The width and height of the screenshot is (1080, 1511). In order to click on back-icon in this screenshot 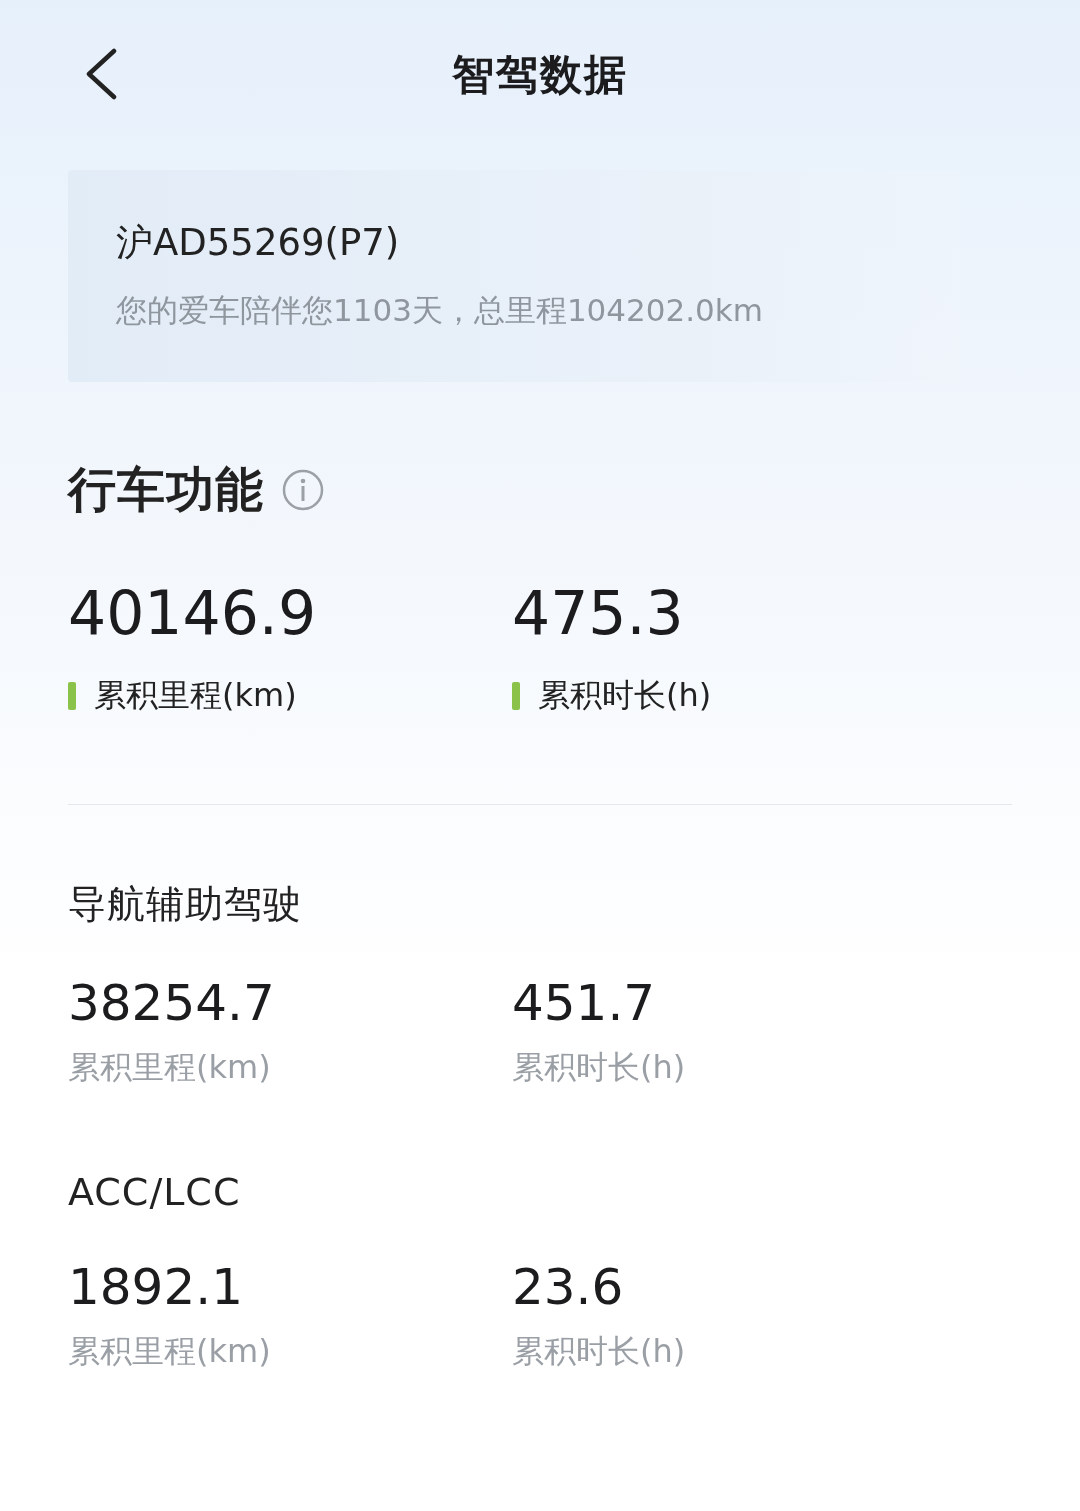, I will do `click(101, 74)`.